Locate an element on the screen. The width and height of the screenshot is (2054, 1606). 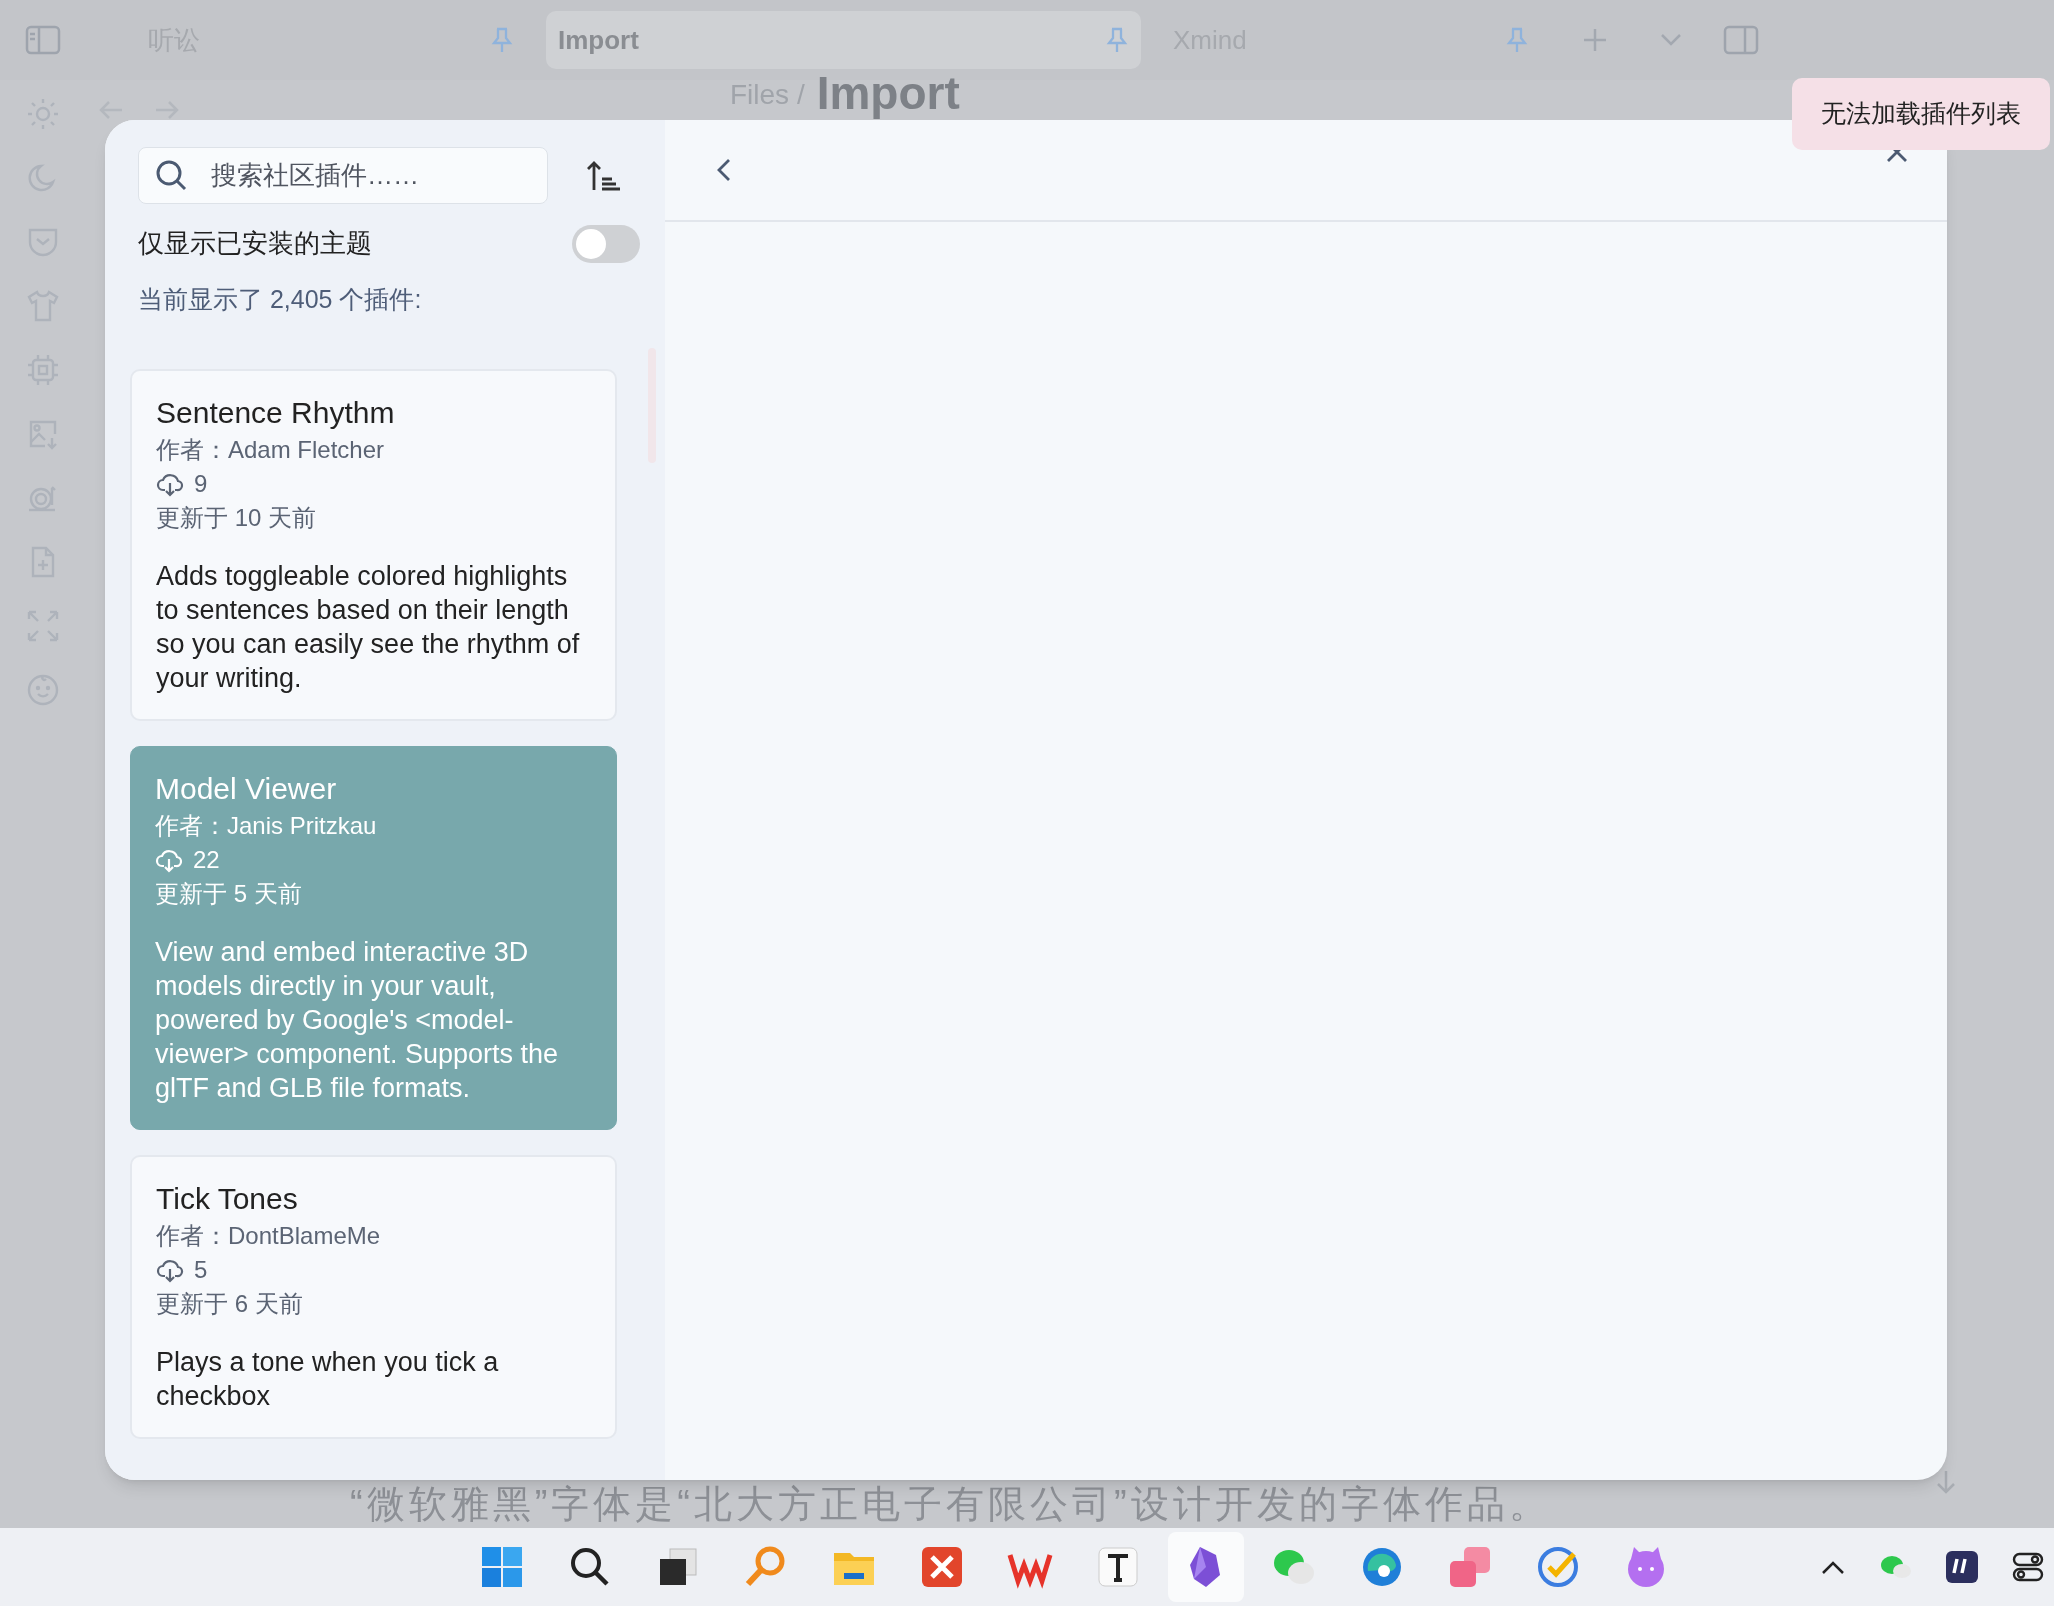
notice-toast: 无法加载插件列表 is located at coordinates (1921, 114).